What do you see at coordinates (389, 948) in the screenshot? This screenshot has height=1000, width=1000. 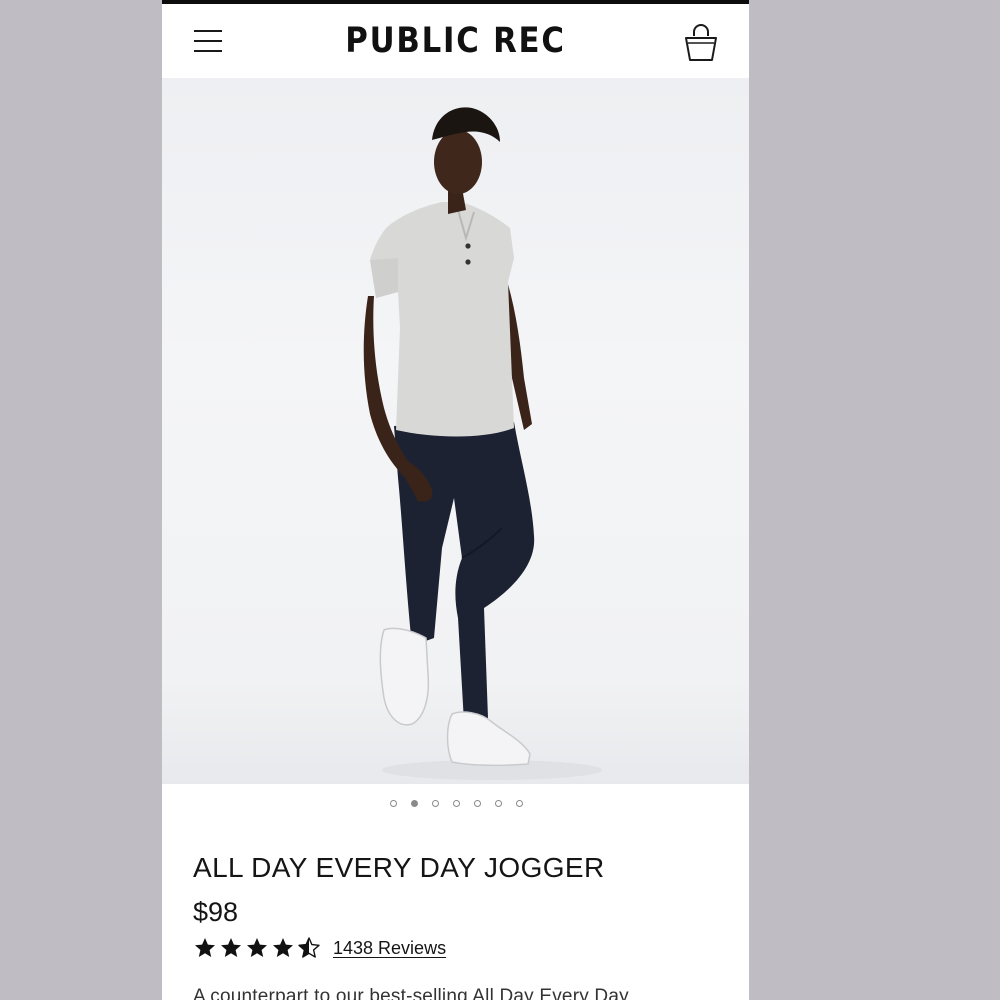 I see `reviews-link: 1438 Reviews` at bounding box center [389, 948].